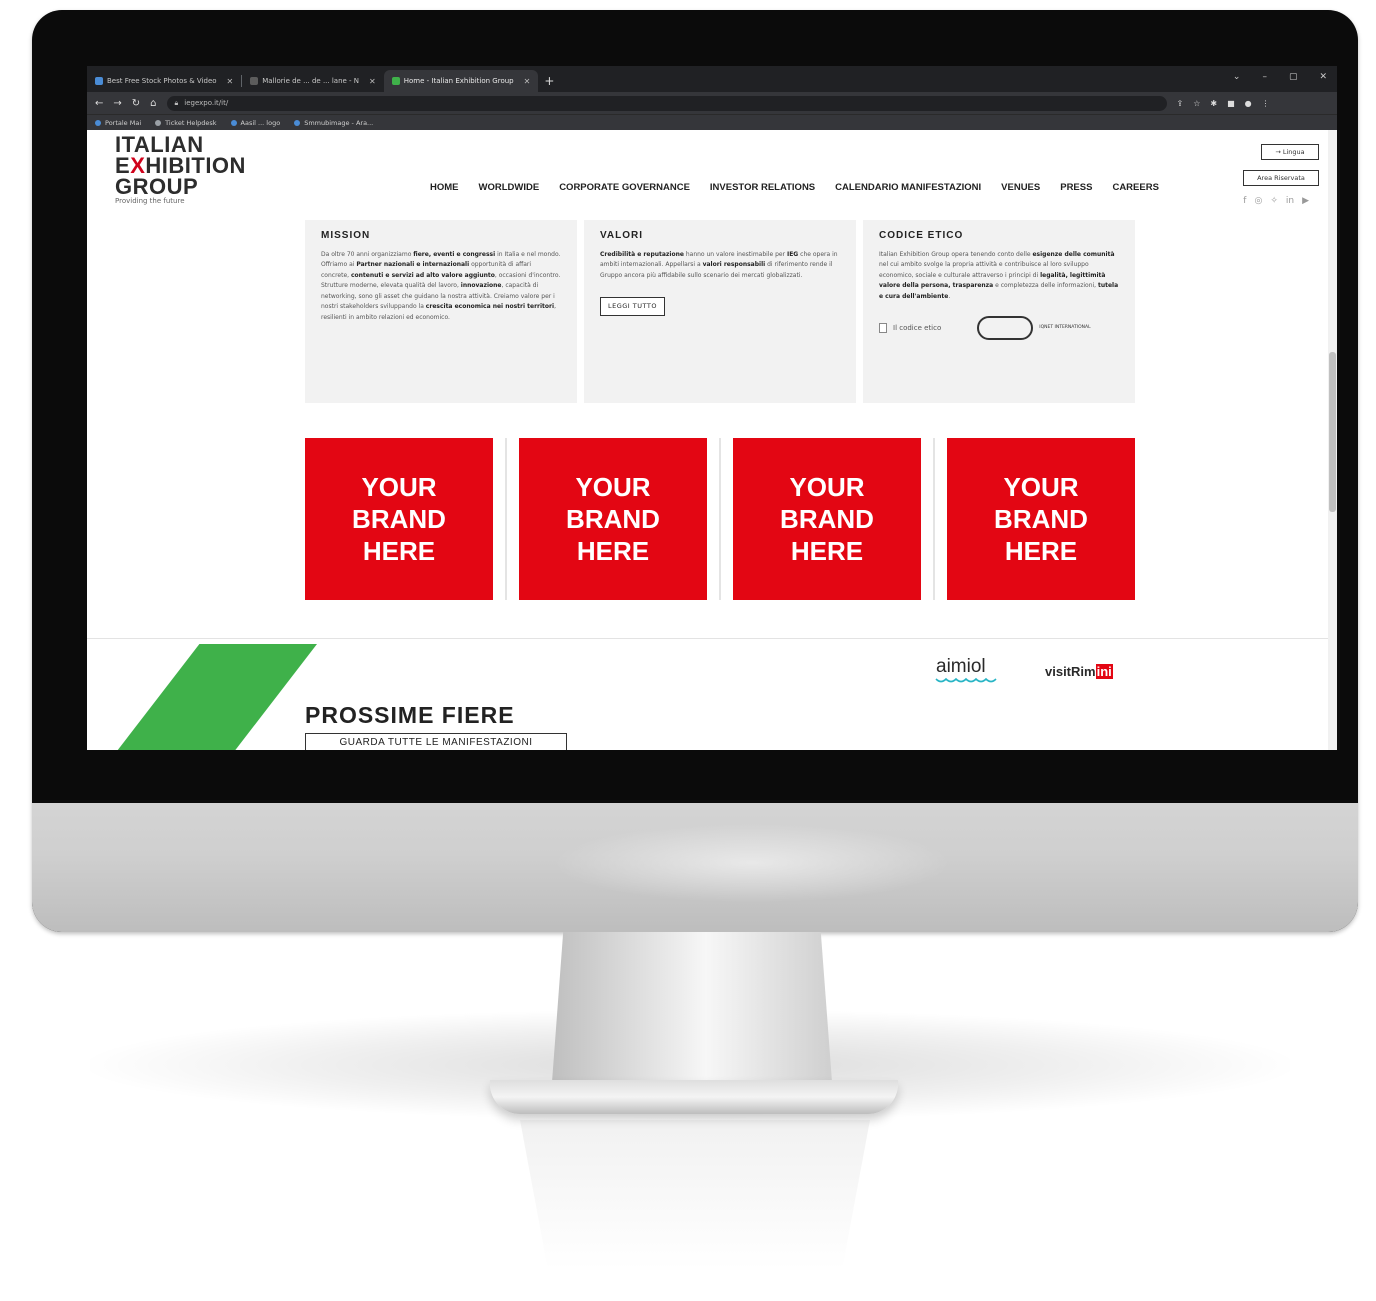  I want to click on document-icon, so click(883, 328).